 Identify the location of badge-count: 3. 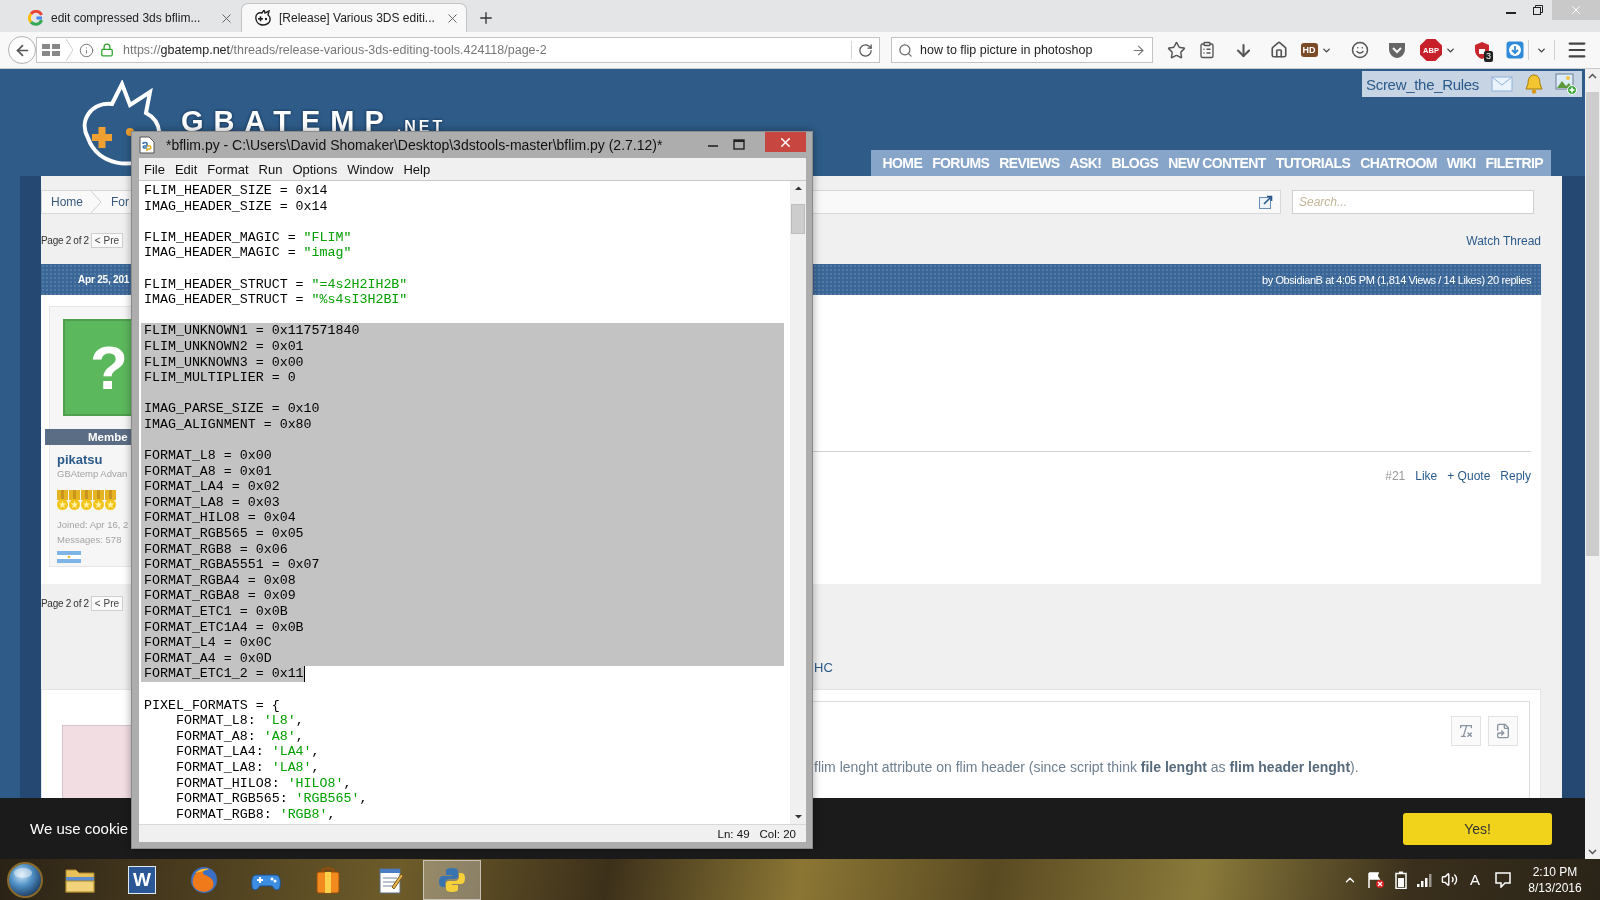
(1488, 56).